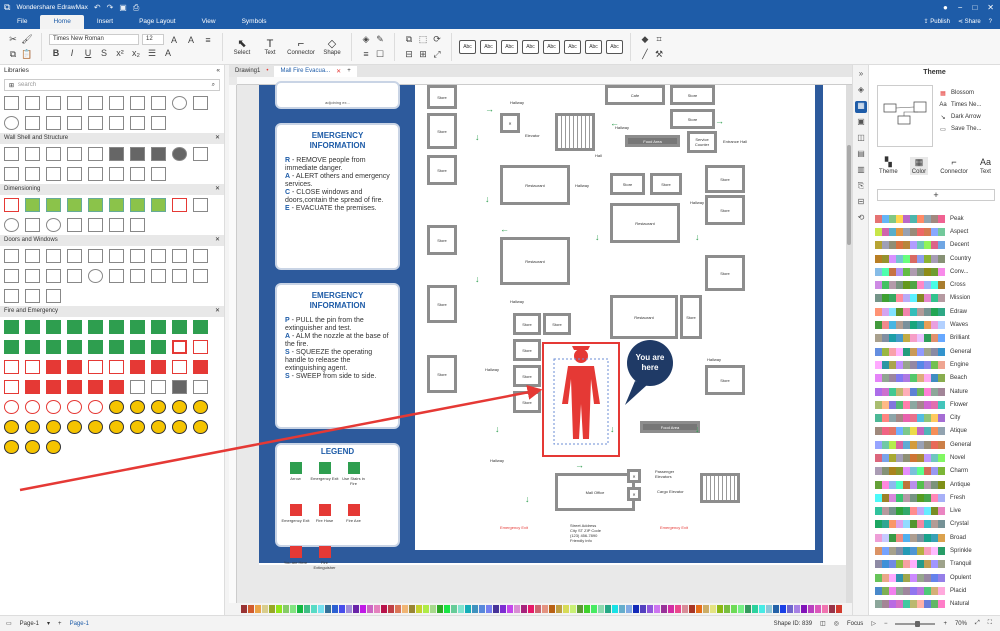 Image resolution: width=1000 pixels, height=631 pixels. I want to click on palette-row: Brilliant, so click(937, 338).